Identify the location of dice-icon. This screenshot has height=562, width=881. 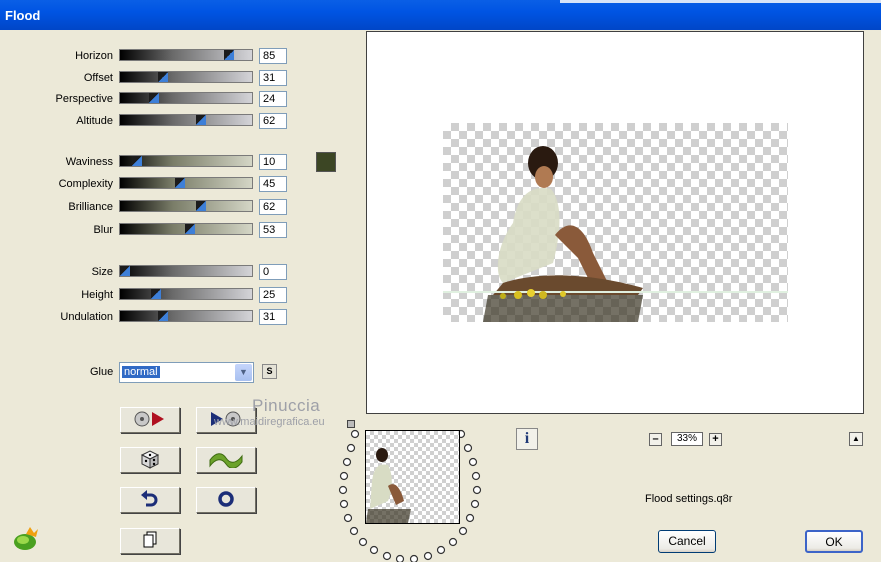
(150, 460).